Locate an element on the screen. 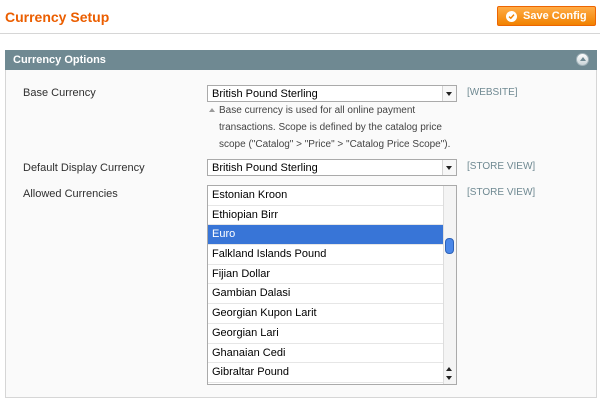  collapse-icon is located at coordinates (582, 59).